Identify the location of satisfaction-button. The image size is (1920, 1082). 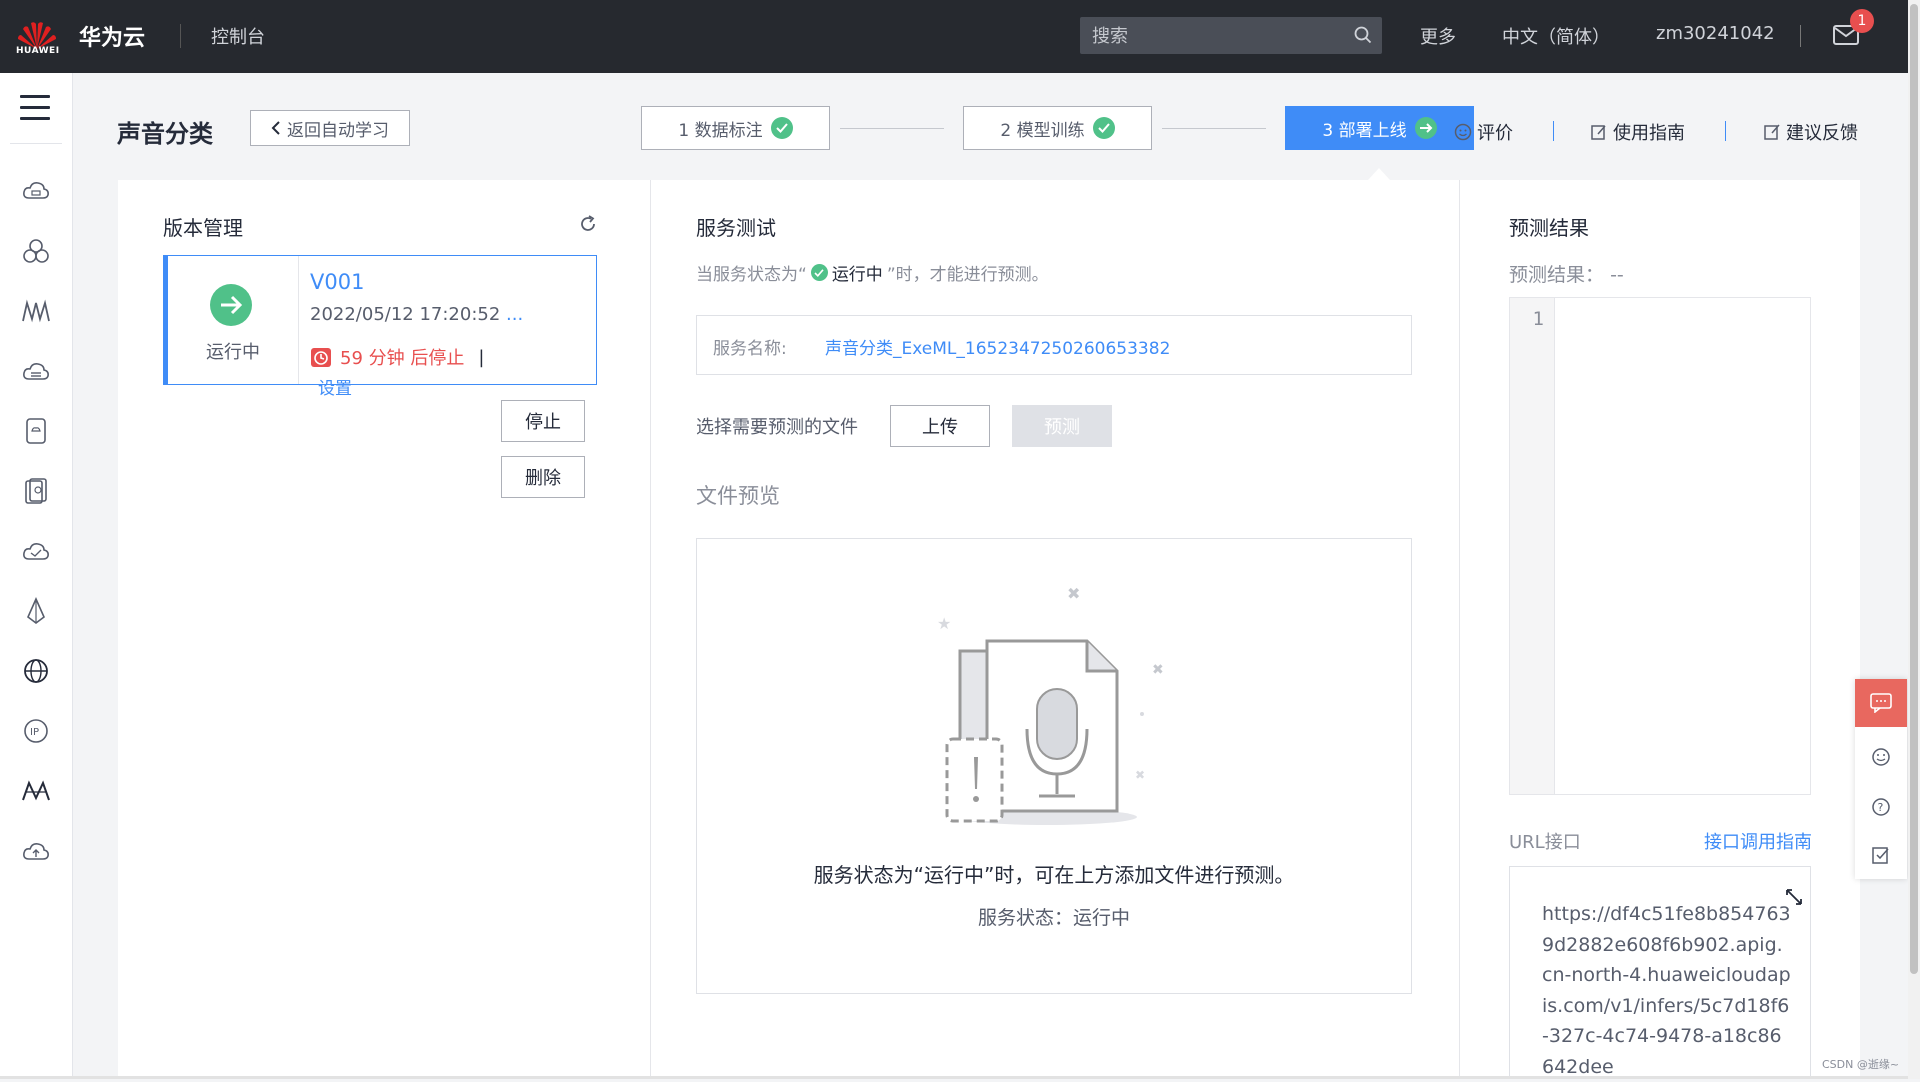
(1881, 757).